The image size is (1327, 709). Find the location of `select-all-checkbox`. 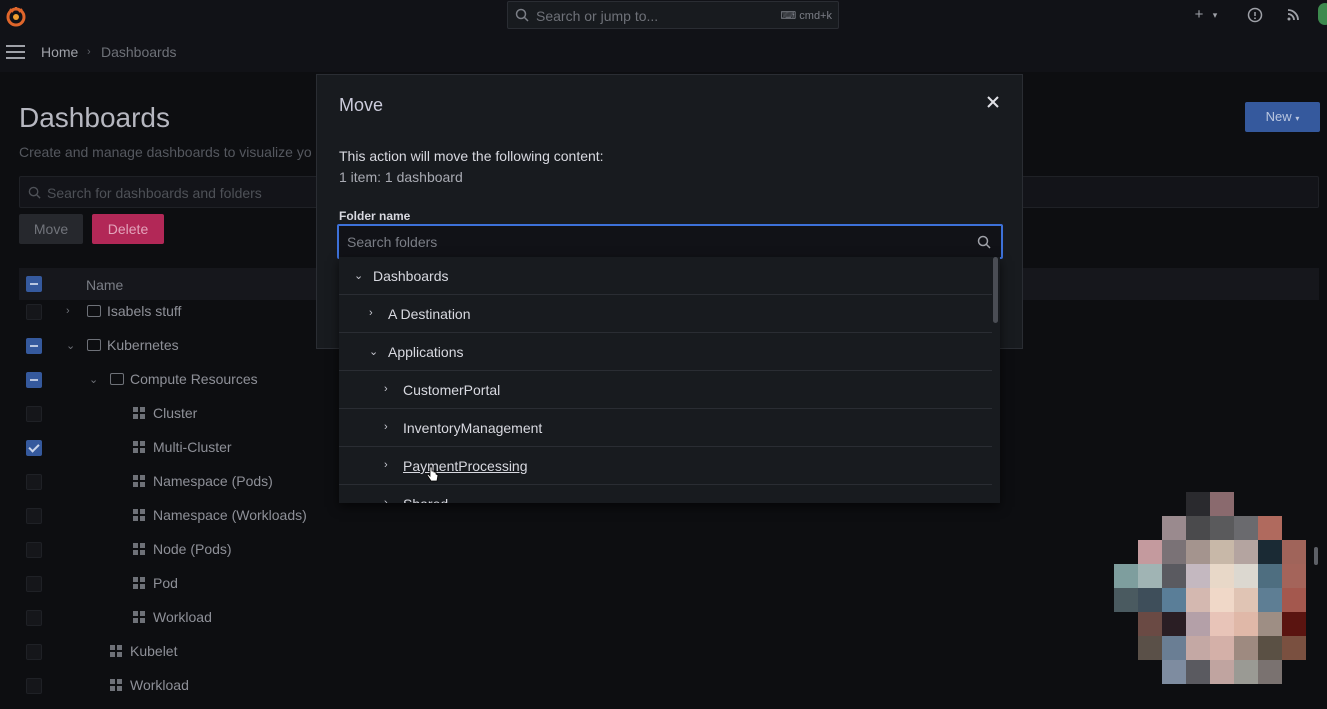

select-all-checkbox is located at coordinates (34, 284).